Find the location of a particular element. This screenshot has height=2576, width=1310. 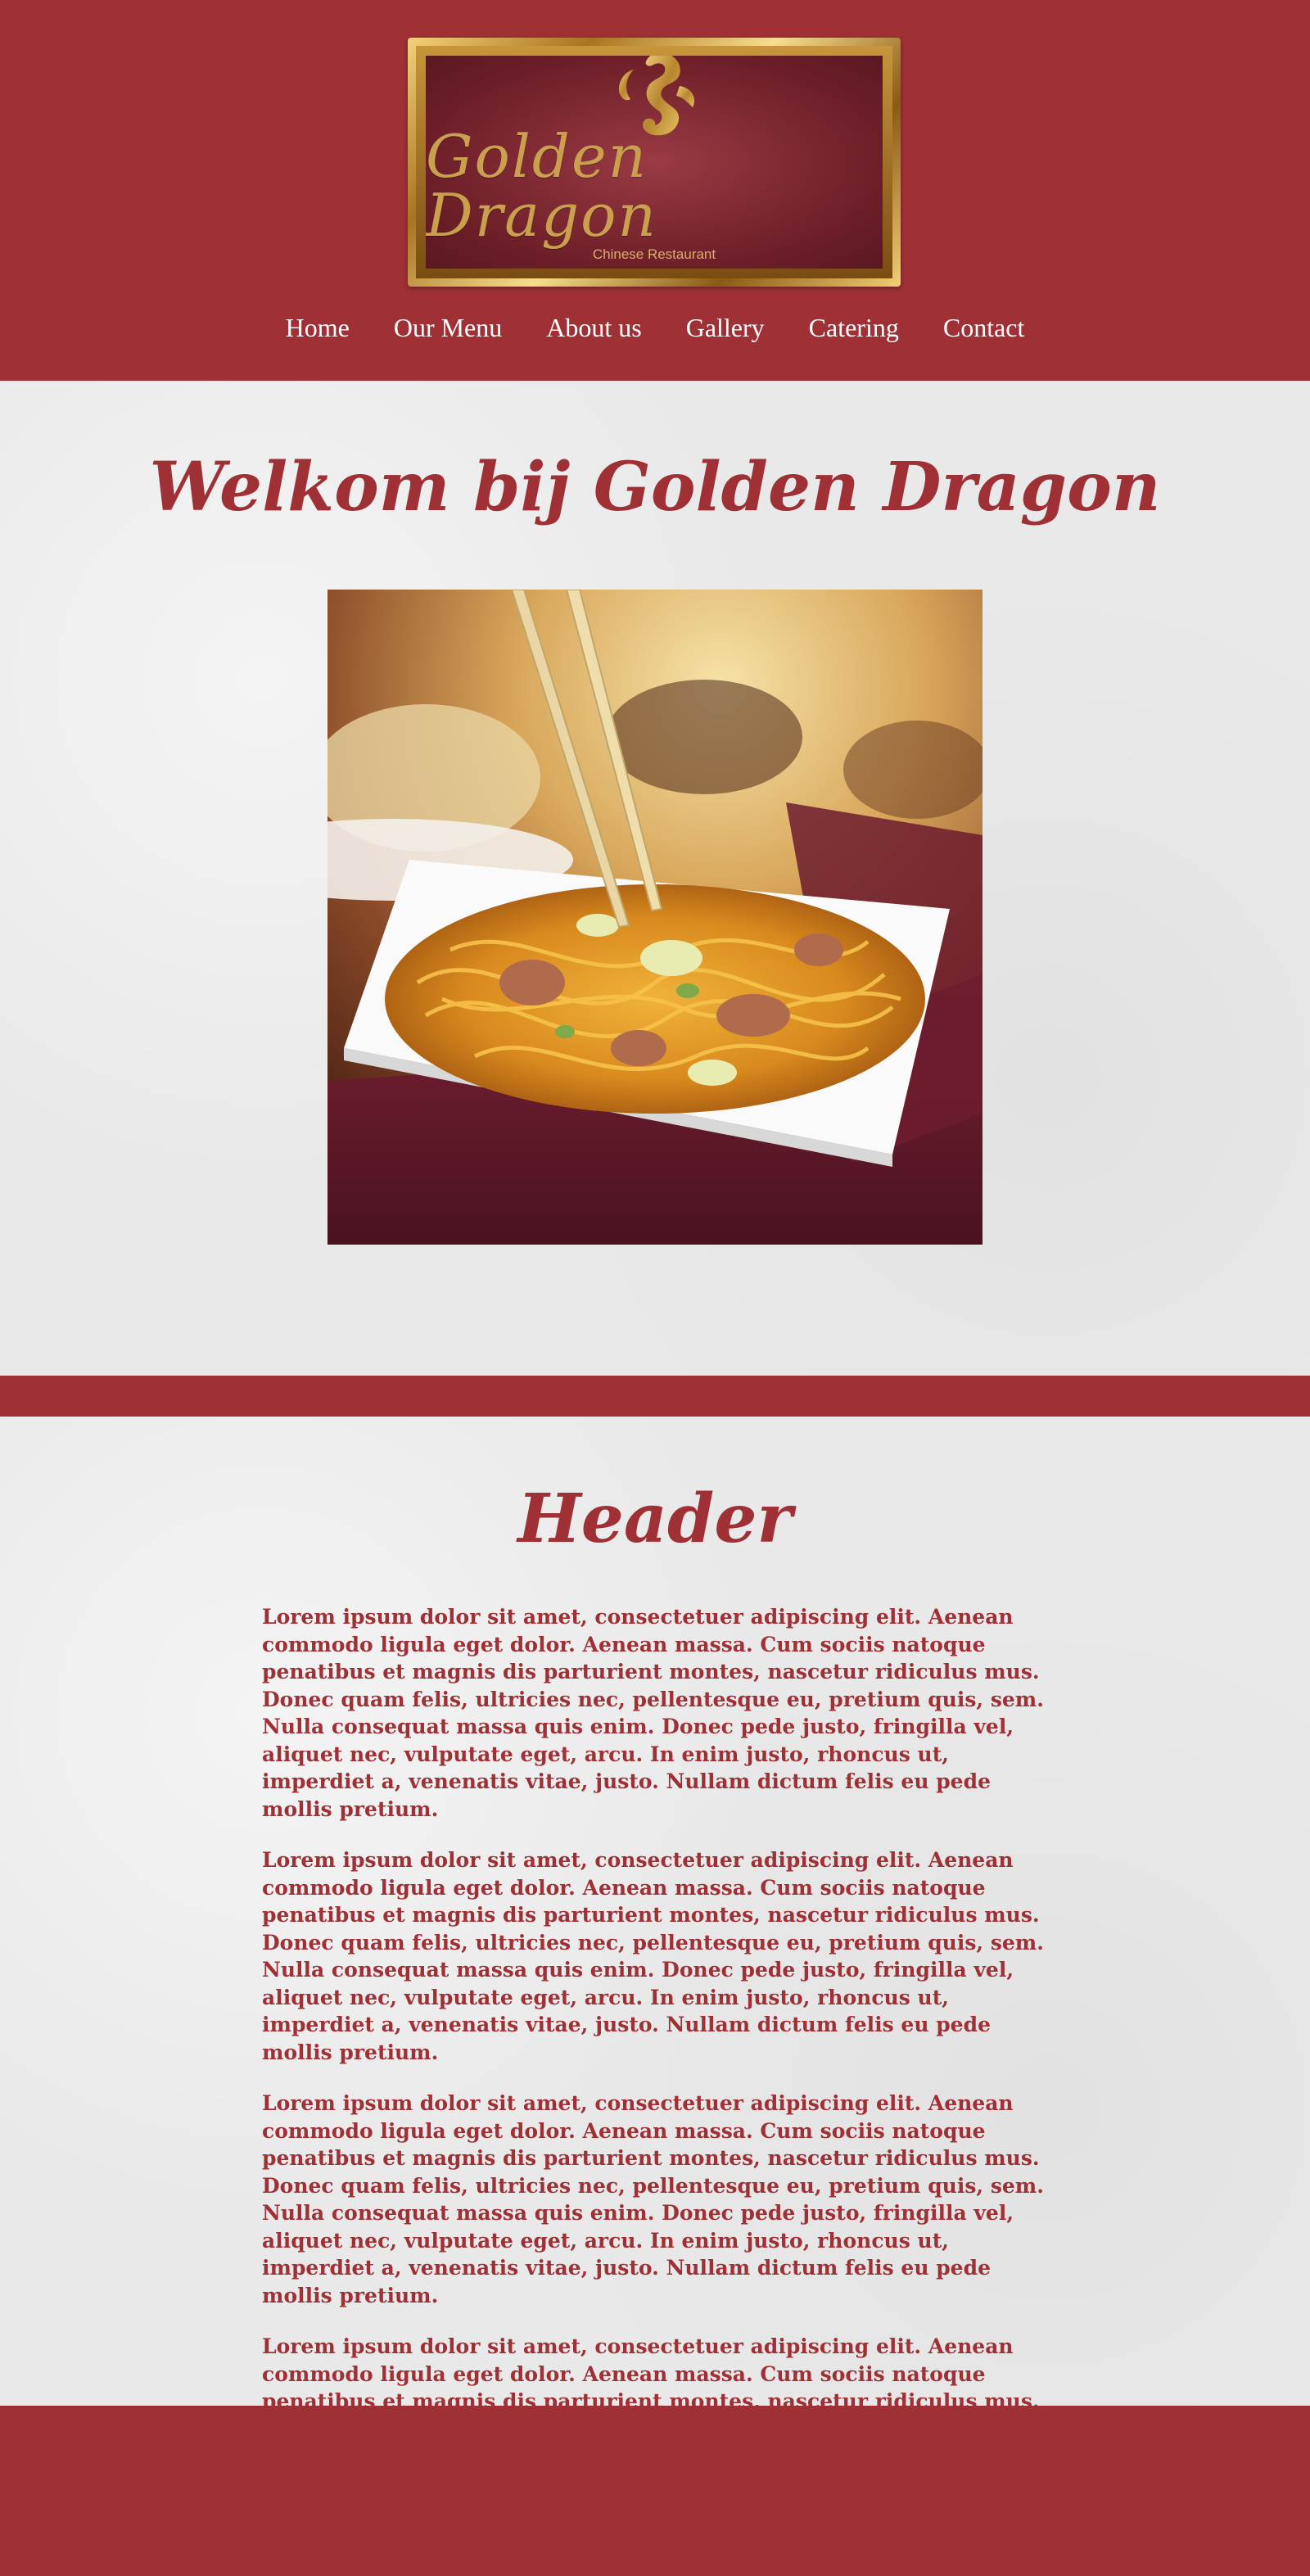

logo: Golden Dragon Chinese Restaurant is located at coordinates (654, 162).